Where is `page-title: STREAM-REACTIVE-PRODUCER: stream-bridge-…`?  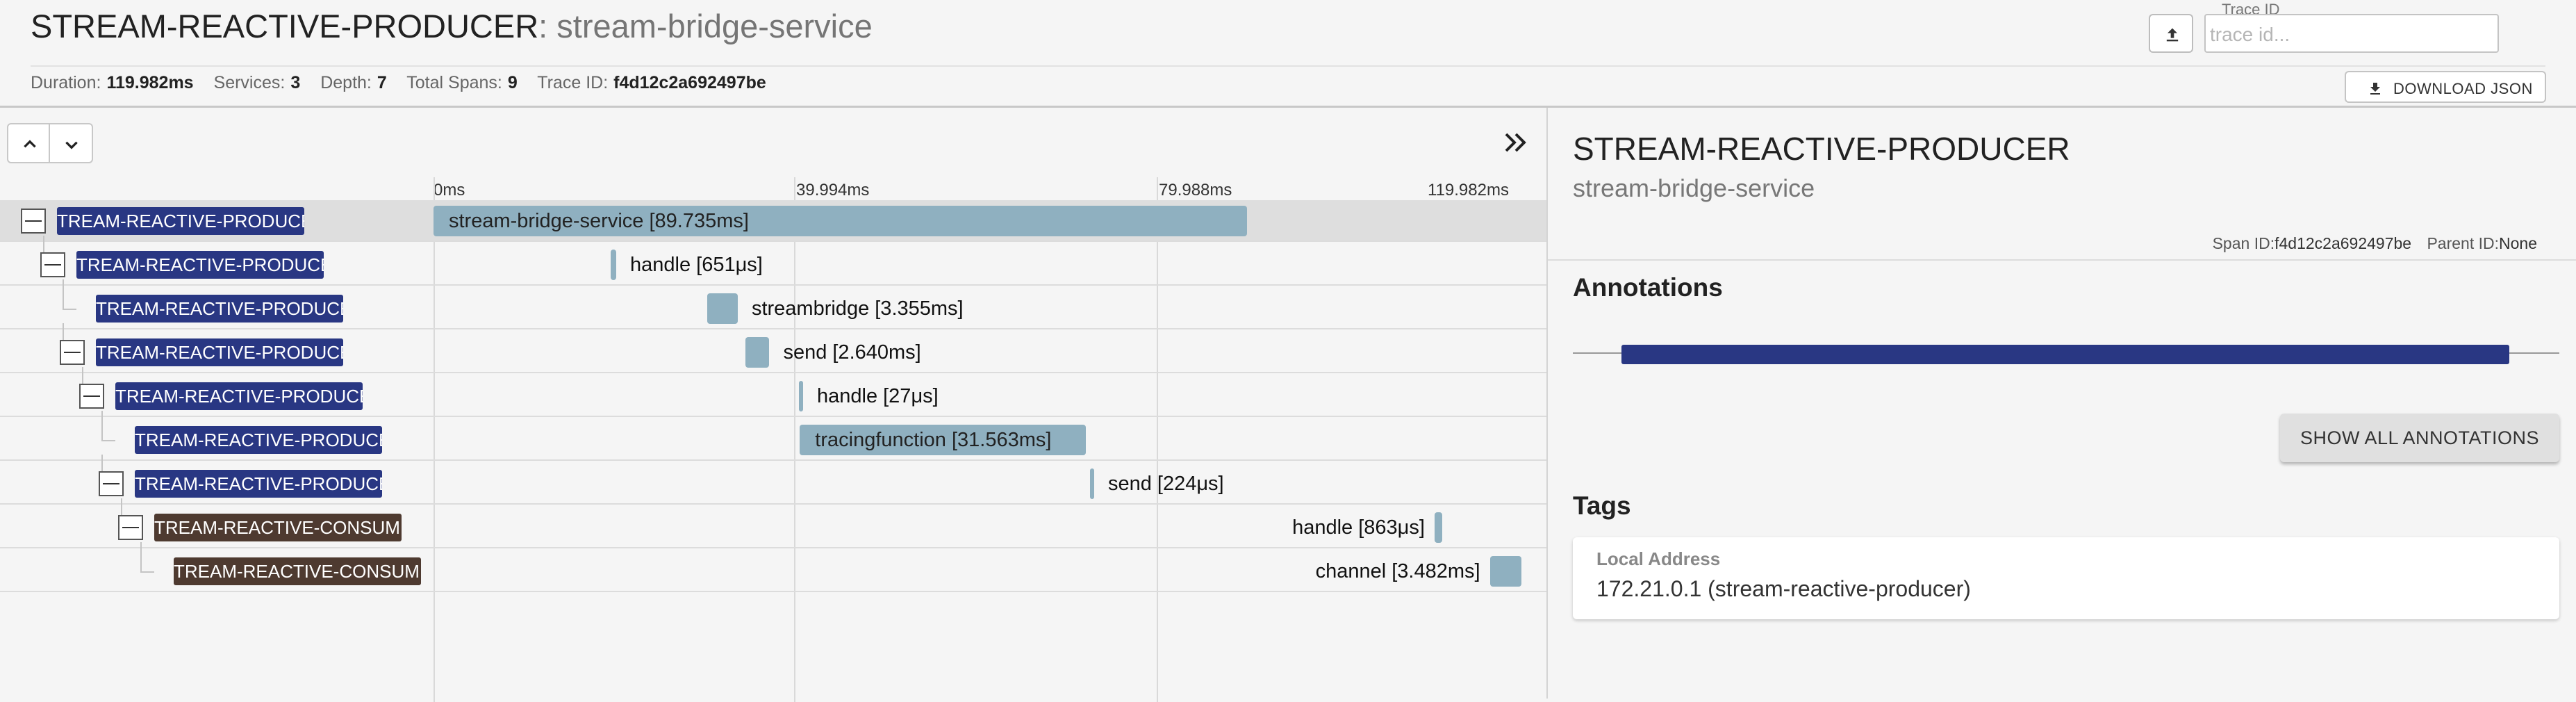
page-title: STREAM-REACTIVE-PRODUCER: stream-bridge-… is located at coordinates (452, 26).